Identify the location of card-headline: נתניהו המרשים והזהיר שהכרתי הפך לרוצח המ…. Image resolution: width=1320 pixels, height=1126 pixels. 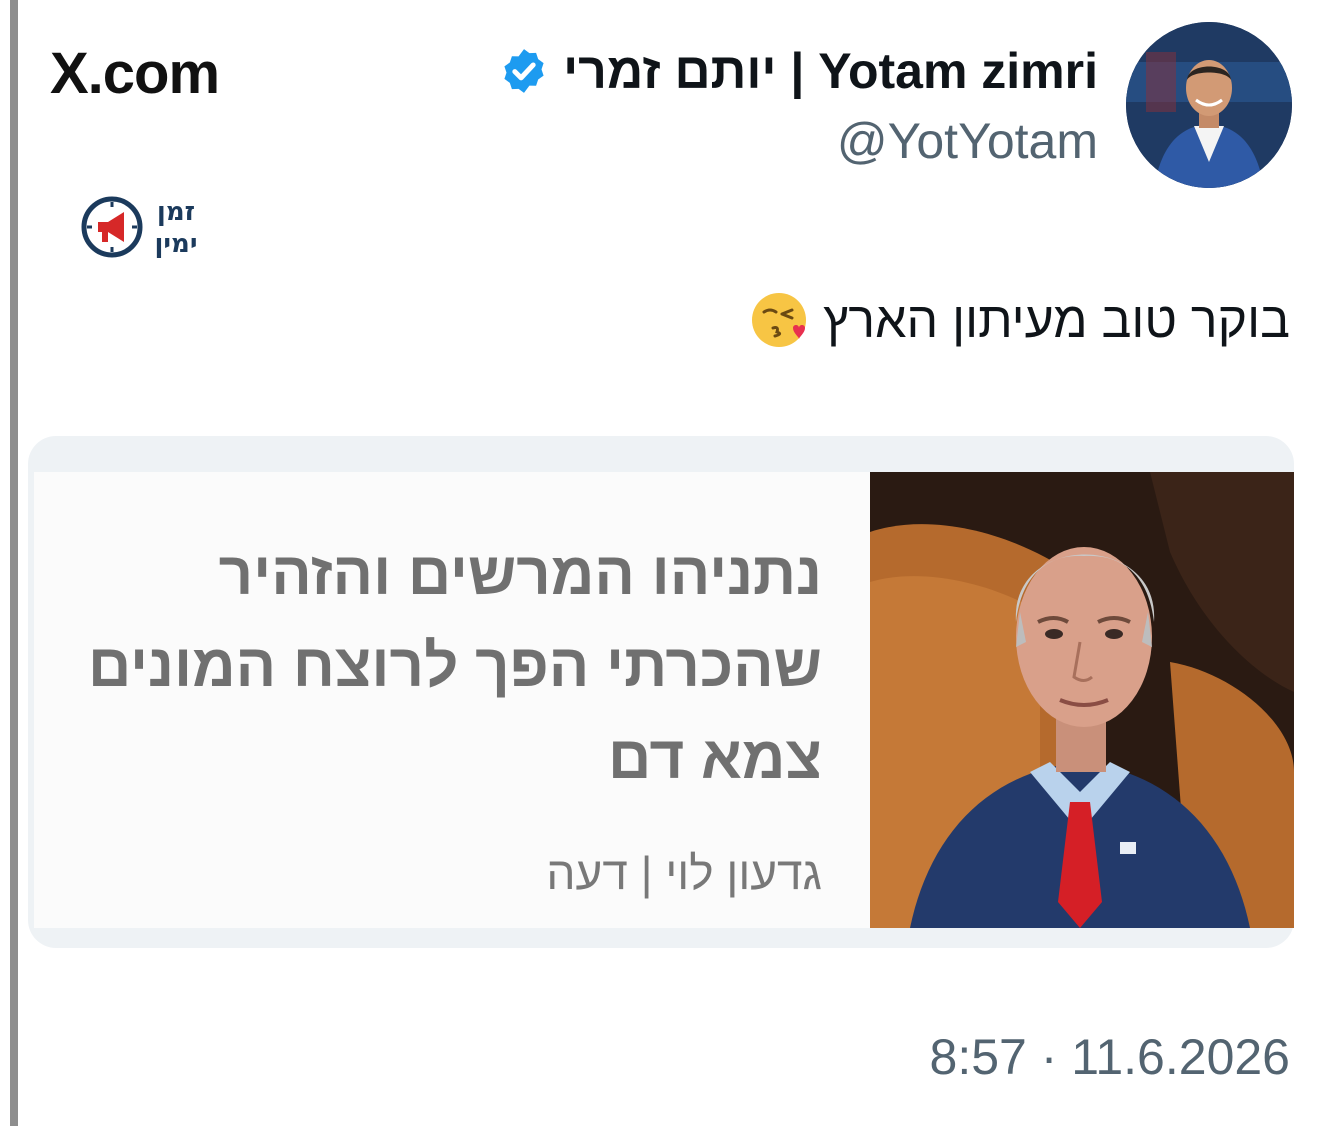
(432, 666).